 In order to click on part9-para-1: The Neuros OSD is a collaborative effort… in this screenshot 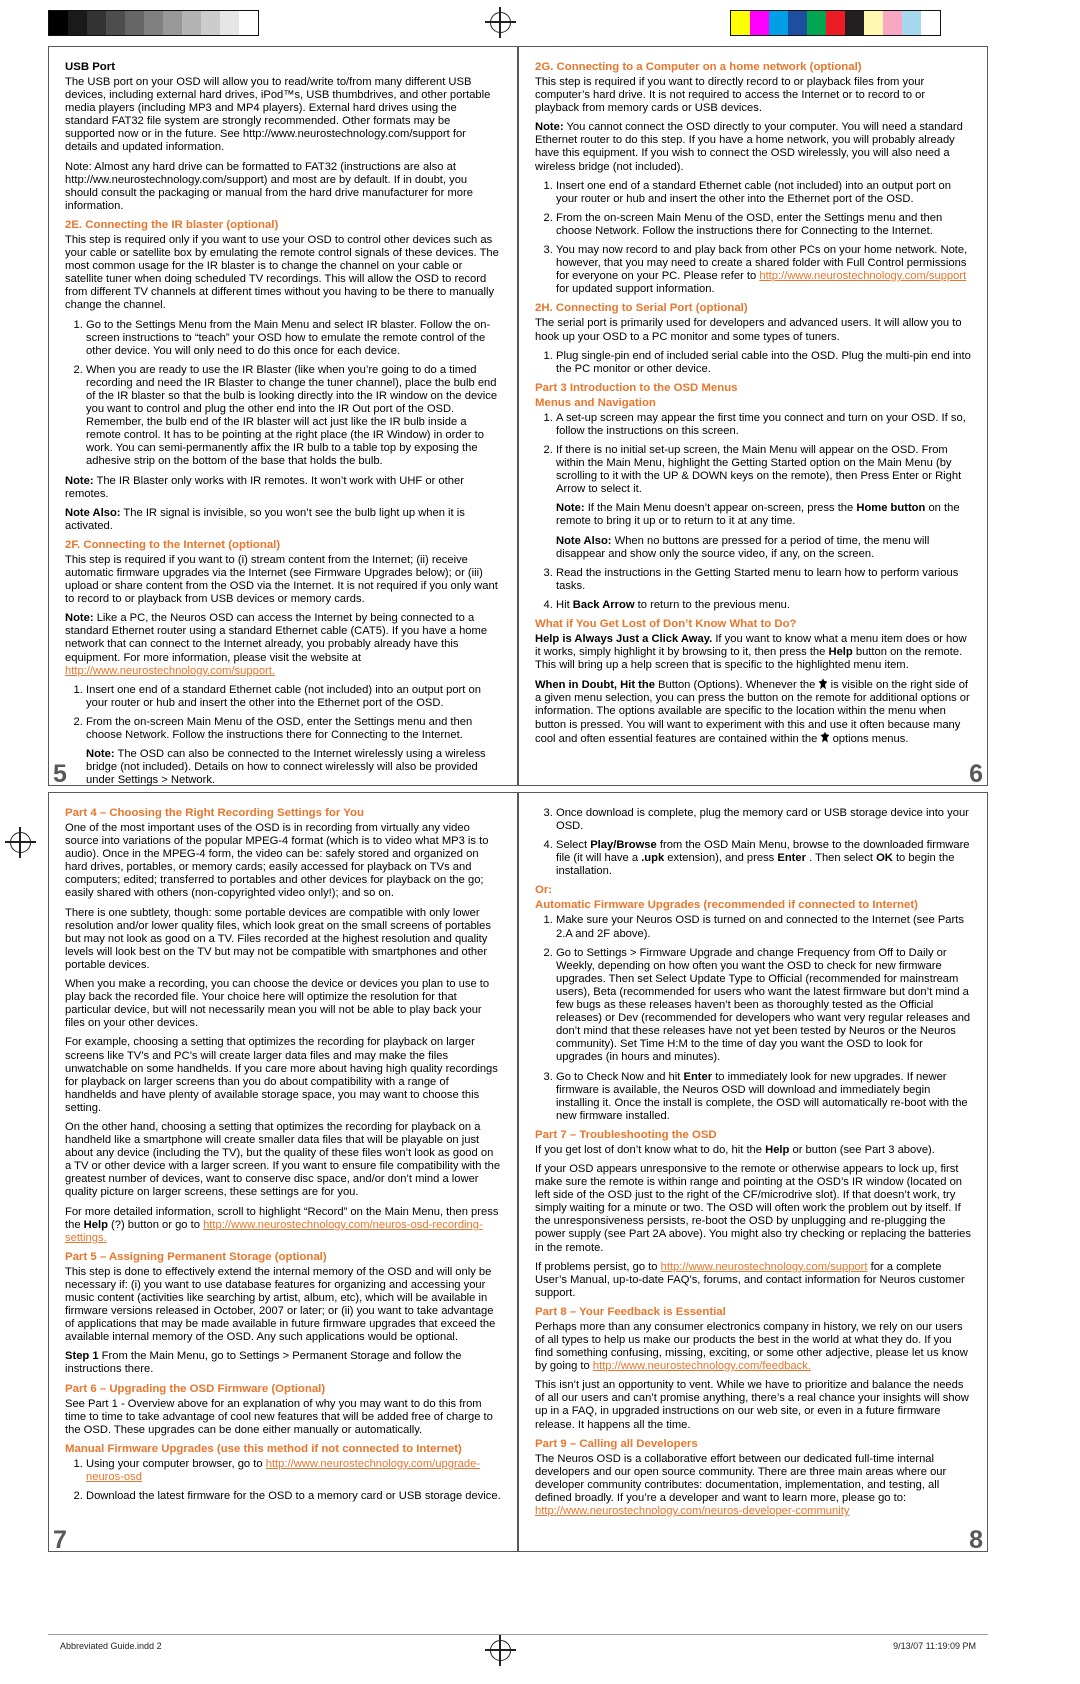, I will do `click(741, 1485)`.